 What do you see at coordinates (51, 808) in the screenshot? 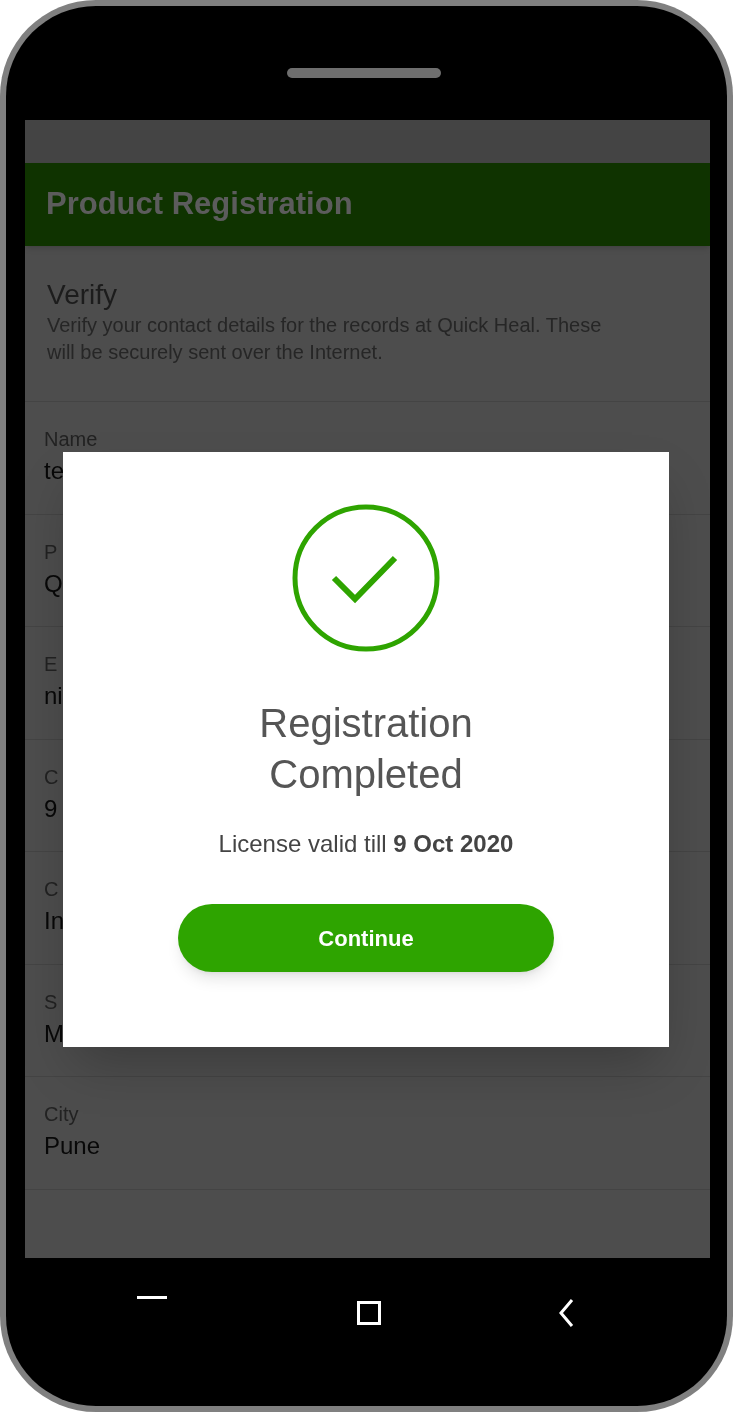
I see `field-value: 9` at bounding box center [51, 808].